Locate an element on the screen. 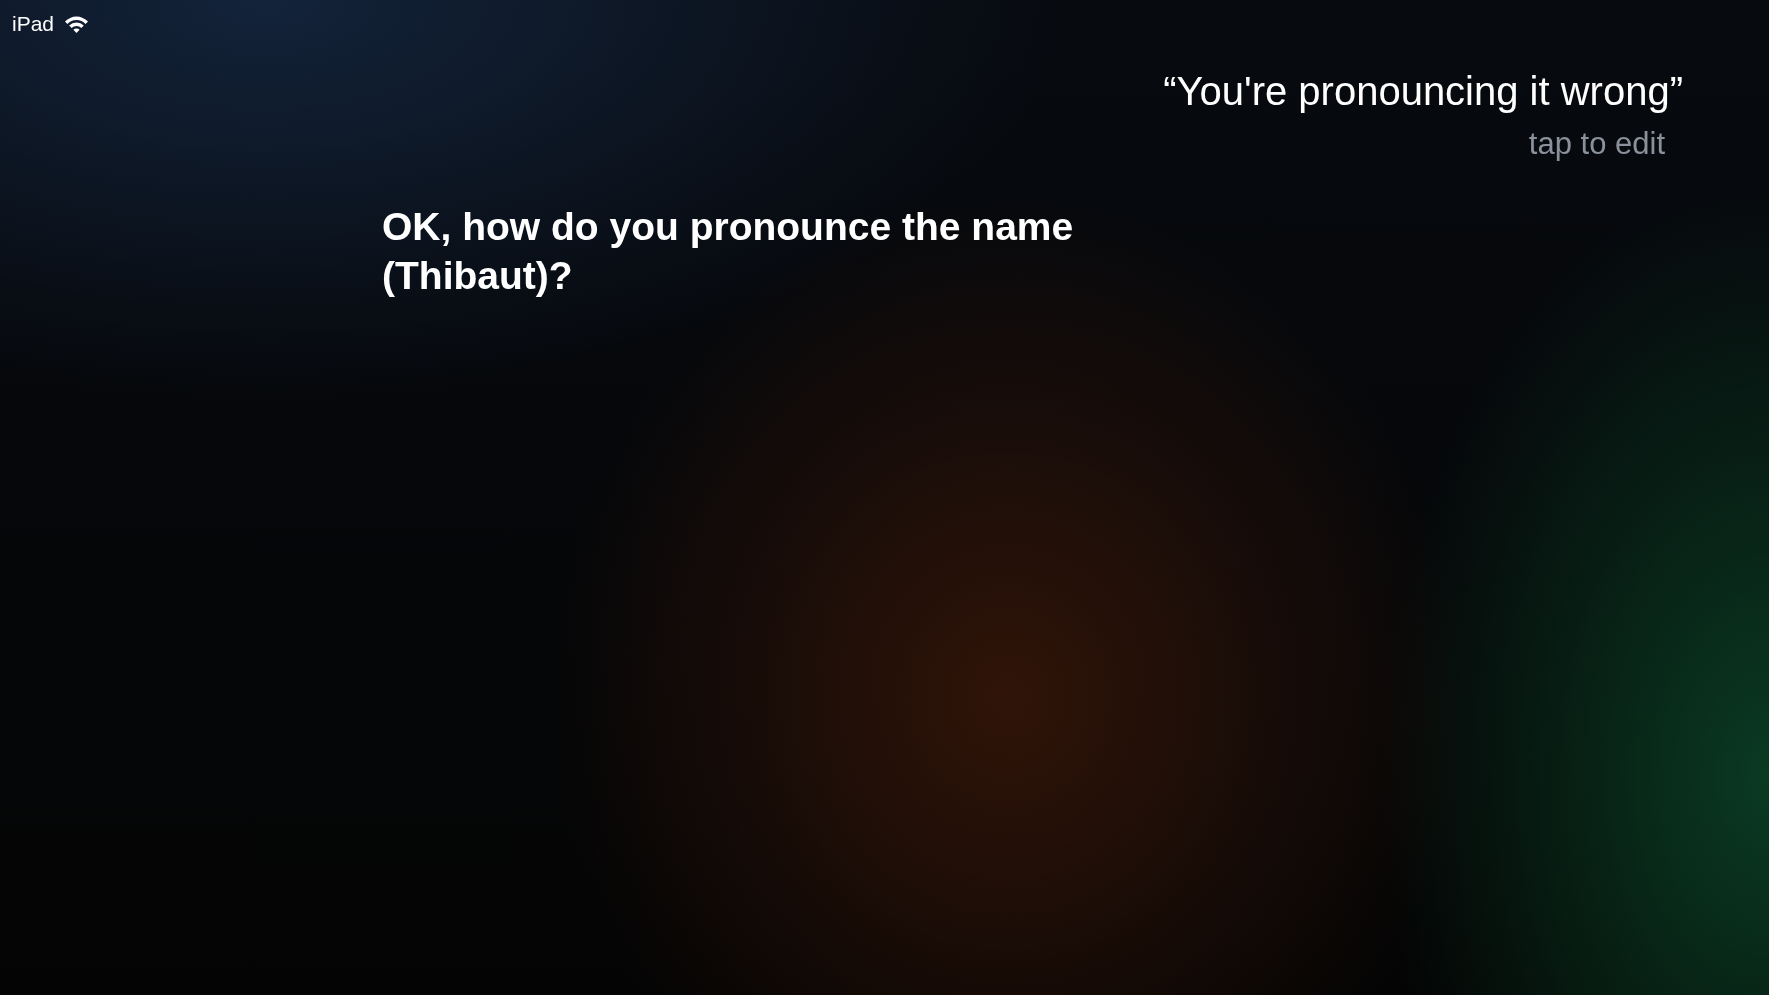 The image size is (1769, 995). tap-to-edit-link: tap to edit is located at coordinates (1596, 144).